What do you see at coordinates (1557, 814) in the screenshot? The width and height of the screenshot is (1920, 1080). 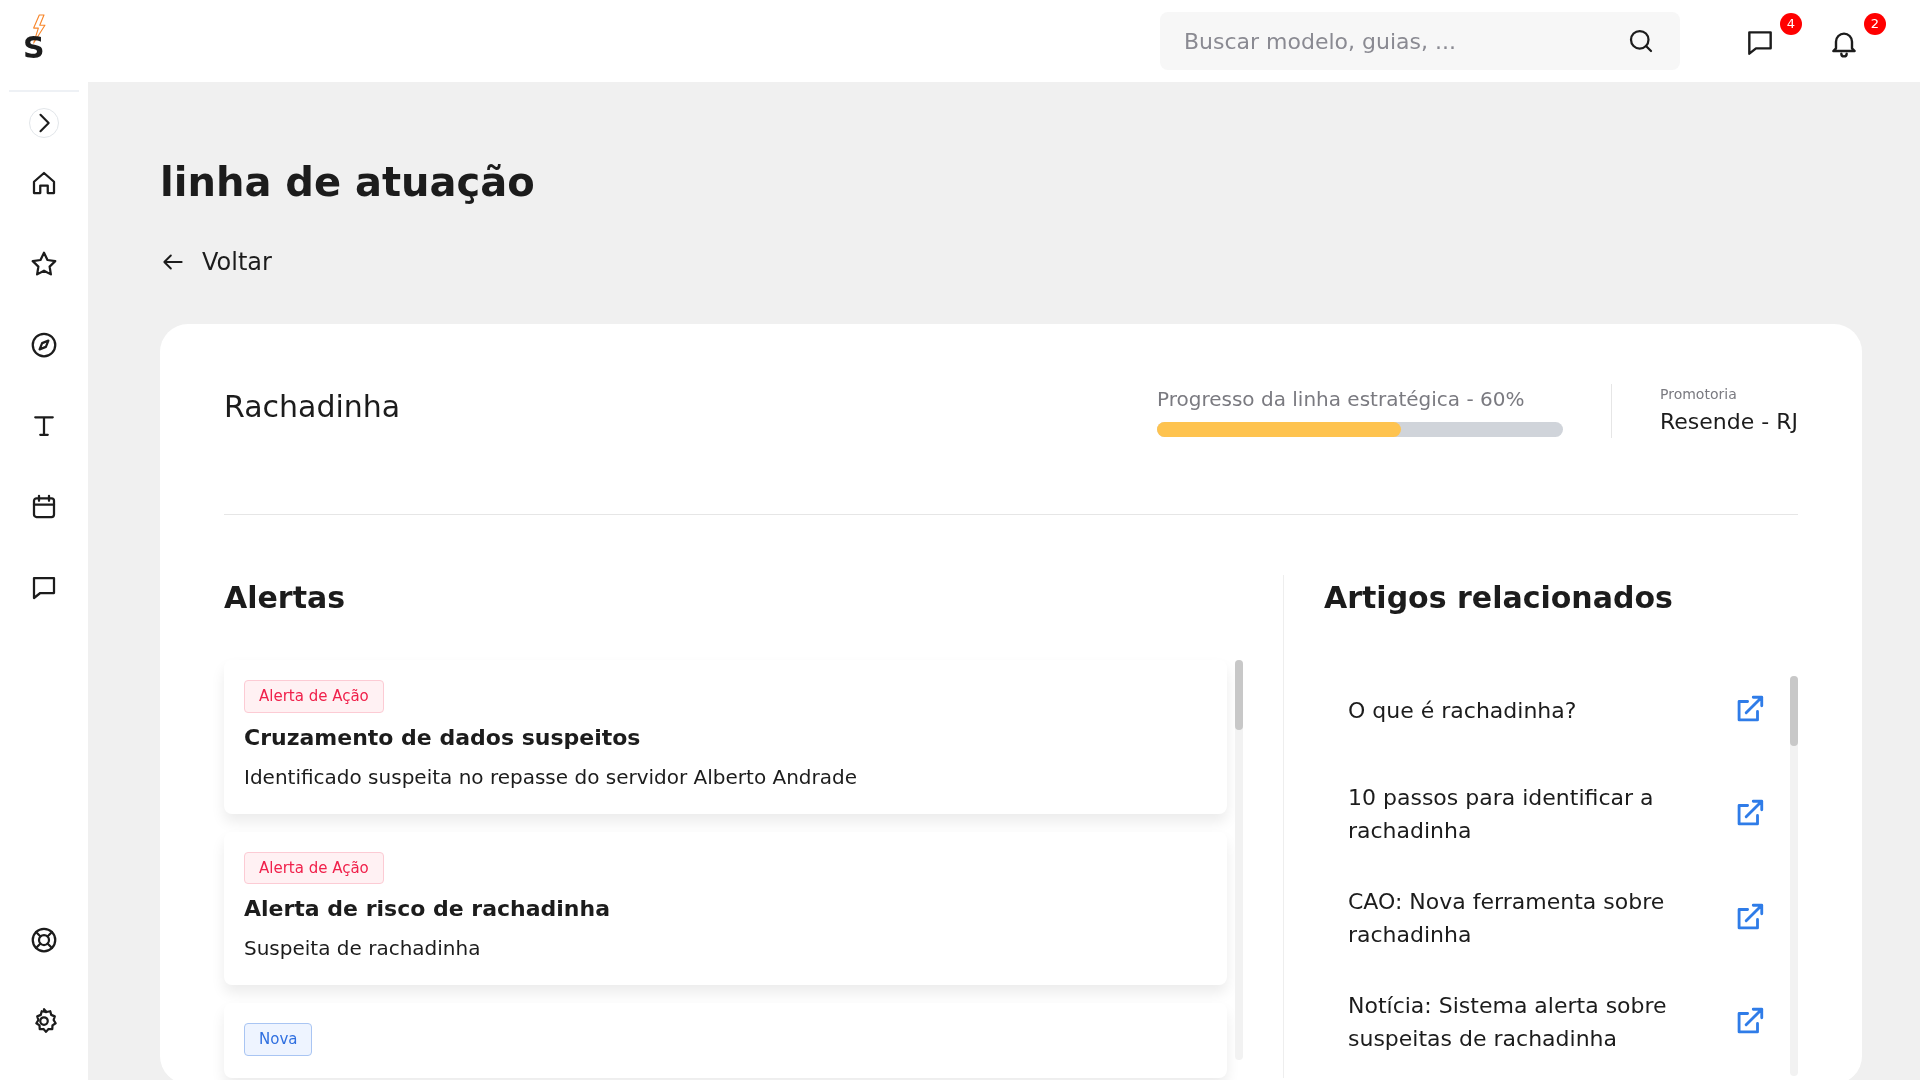 I see `article-link: 10 passos para identificar a rachadinha` at bounding box center [1557, 814].